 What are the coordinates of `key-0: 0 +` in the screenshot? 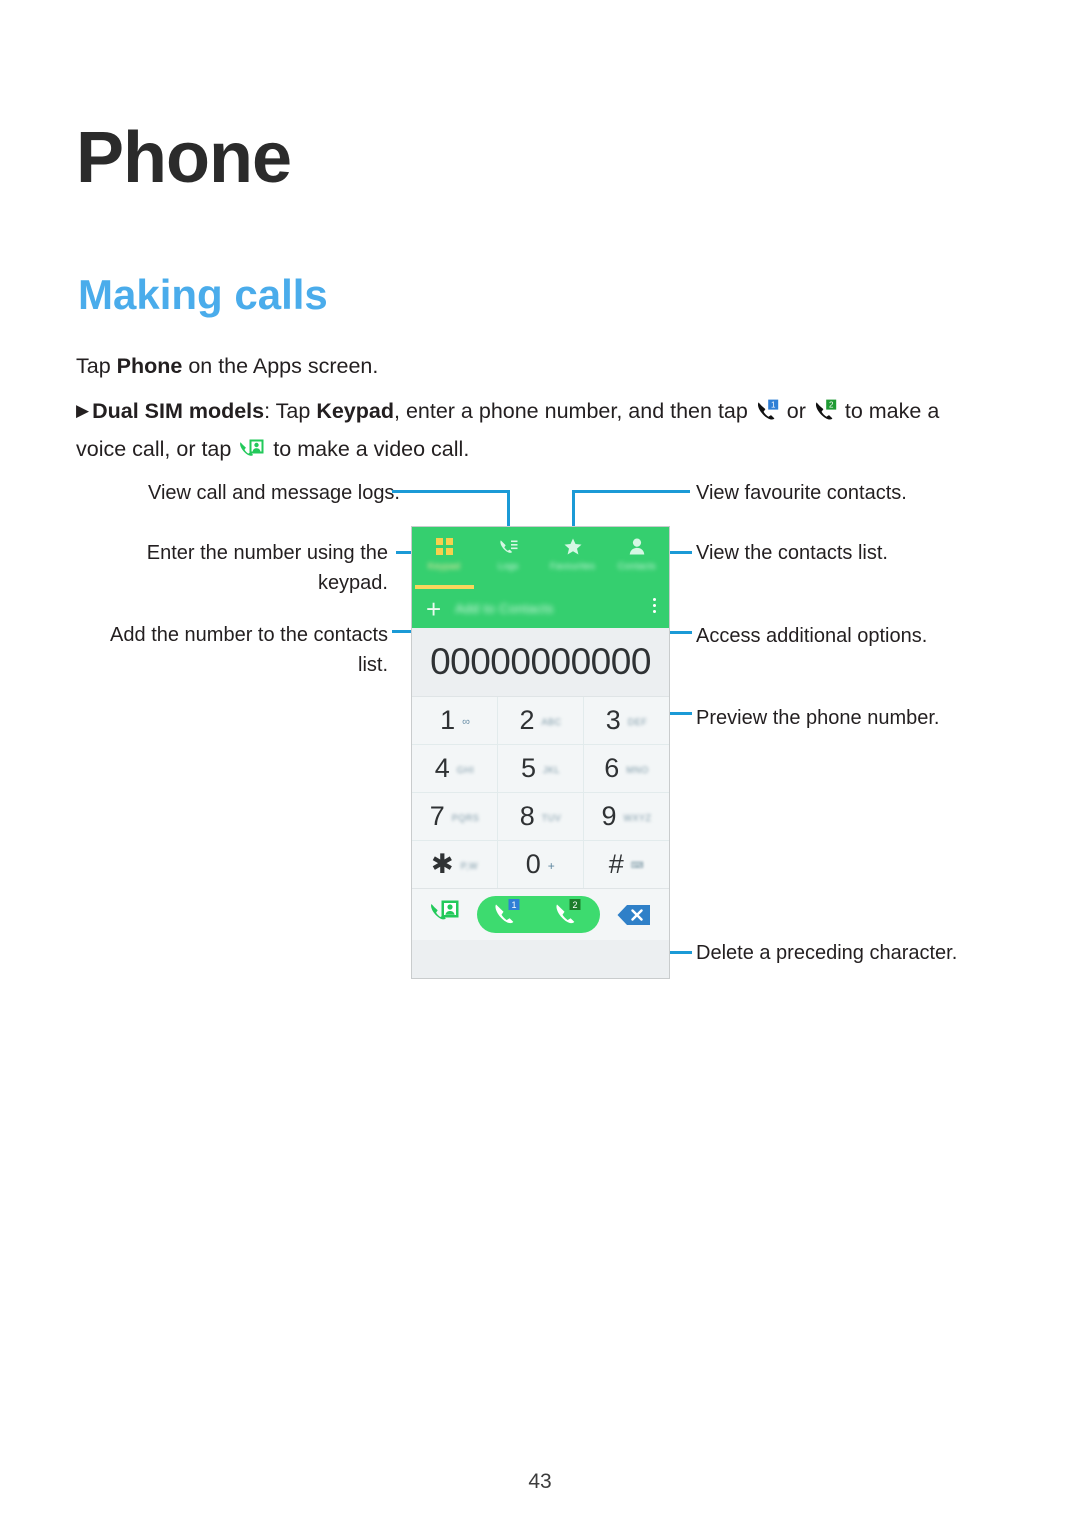 It's located at (541, 864).